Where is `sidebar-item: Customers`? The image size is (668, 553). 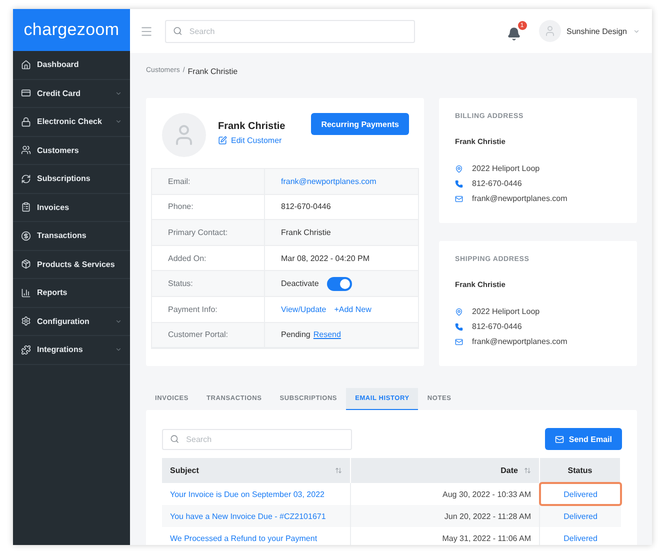
sidebar-item: Customers is located at coordinates (71, 150).